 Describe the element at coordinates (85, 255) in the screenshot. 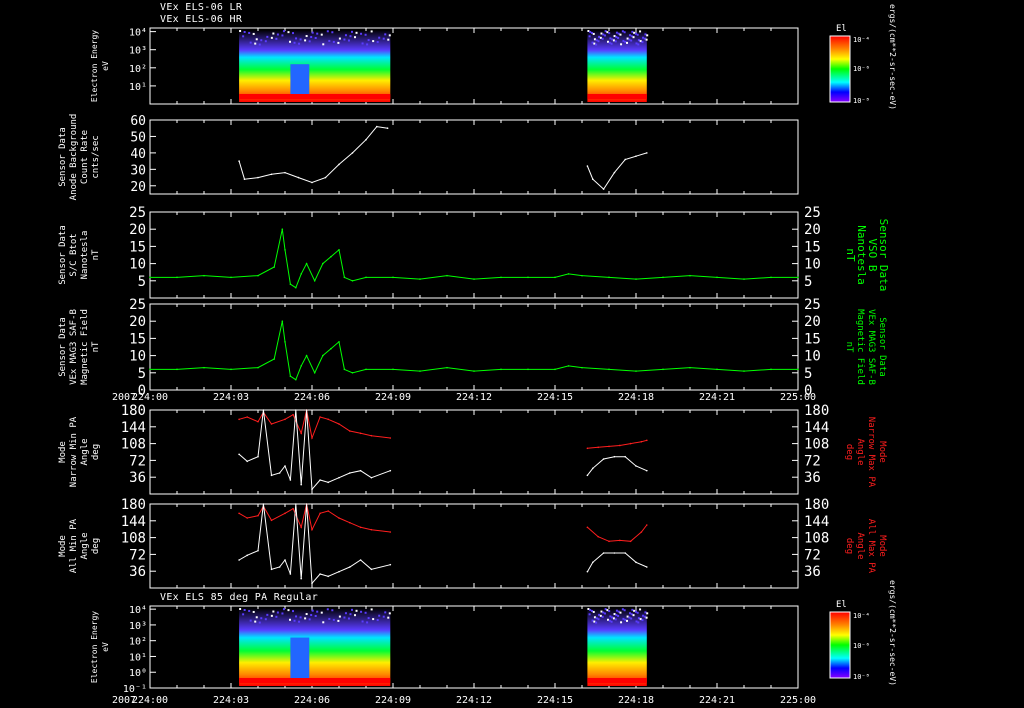

I see `y-axis-label: Nanotesla` at that location.